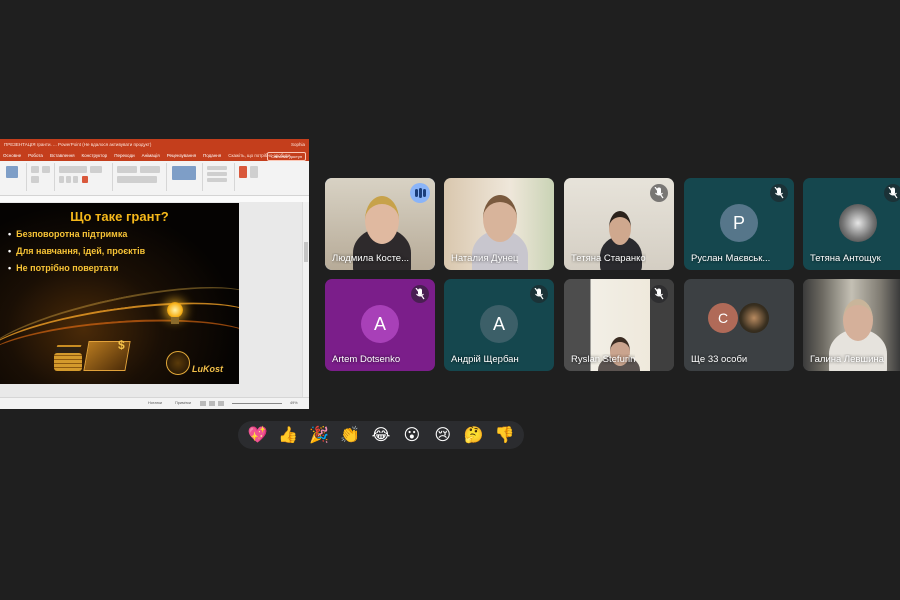  Describe the element at coordinates (150, 169) in the screenshot. I see `numbering-icon` at that location.